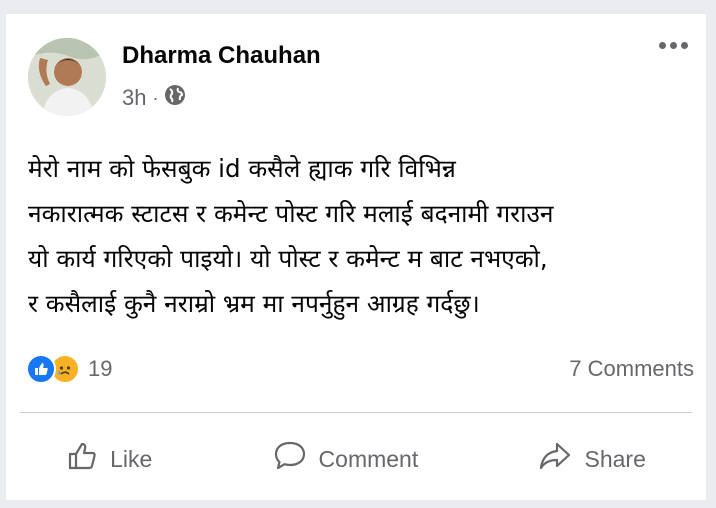 Image resolution: width=716 pixels, height=508 pixels. What do you see at coordinates (109, 459) in the screenshot?
I see `like-button: Like` at bounding box center [109, 459].